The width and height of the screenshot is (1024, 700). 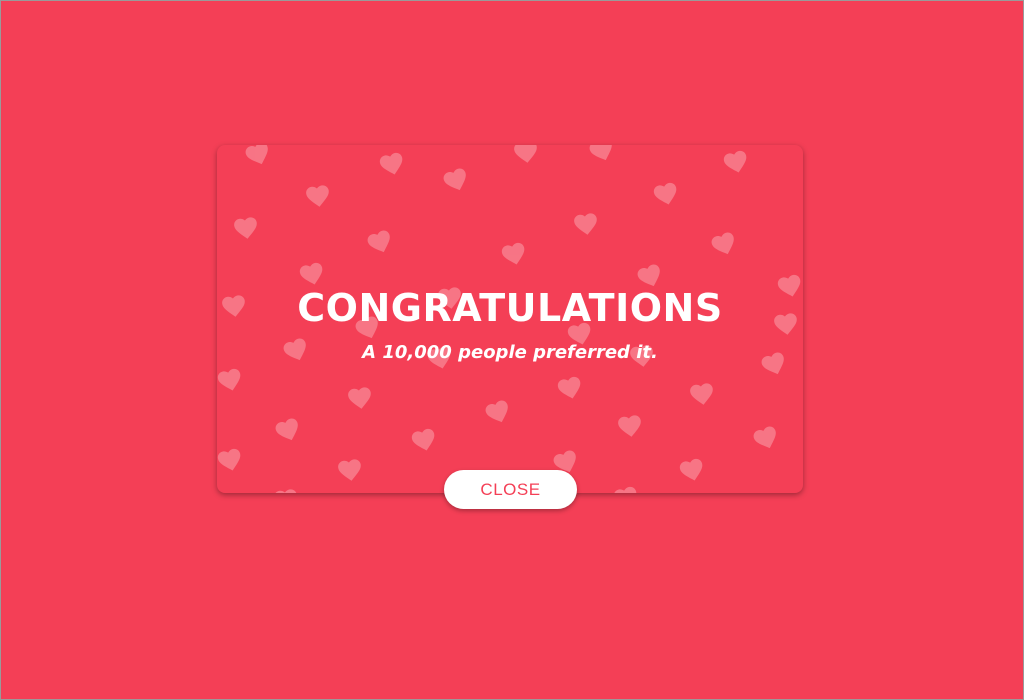 I want to click on modal-title: CONGRATULATIONS, so click(x=510, y=308).